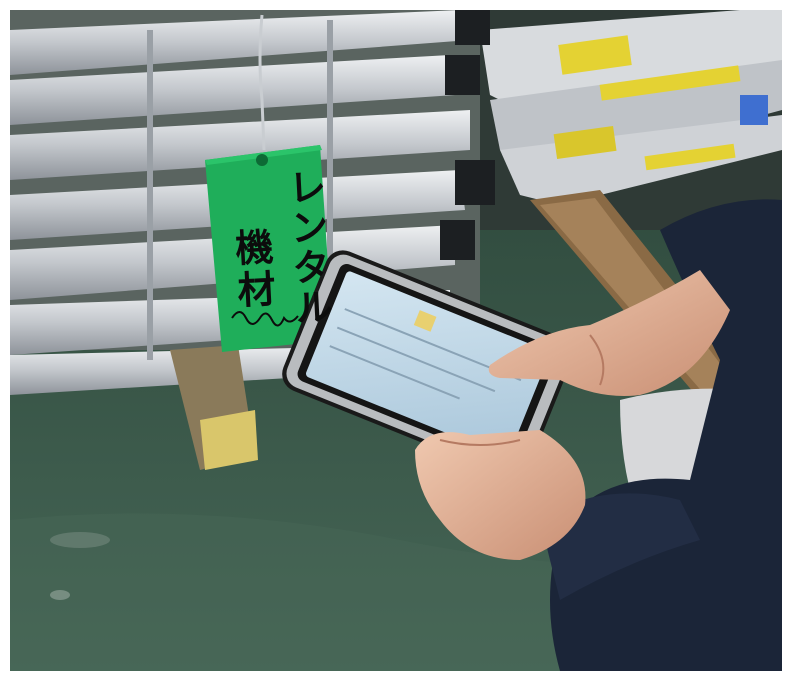 This screenshot has width=793, height=681. I want to click on tag-text-equipment: 機材, so click(252, 269).